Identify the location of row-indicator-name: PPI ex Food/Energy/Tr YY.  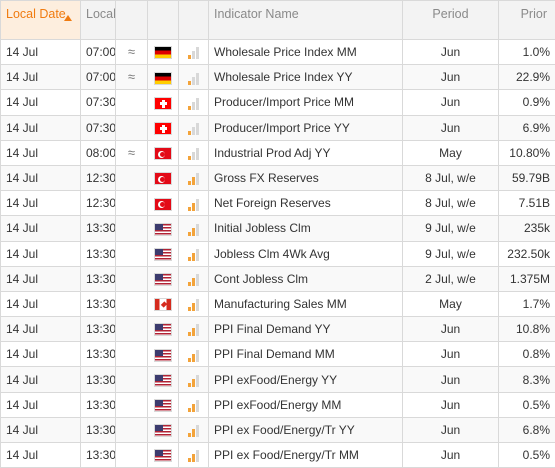
(306, 429).